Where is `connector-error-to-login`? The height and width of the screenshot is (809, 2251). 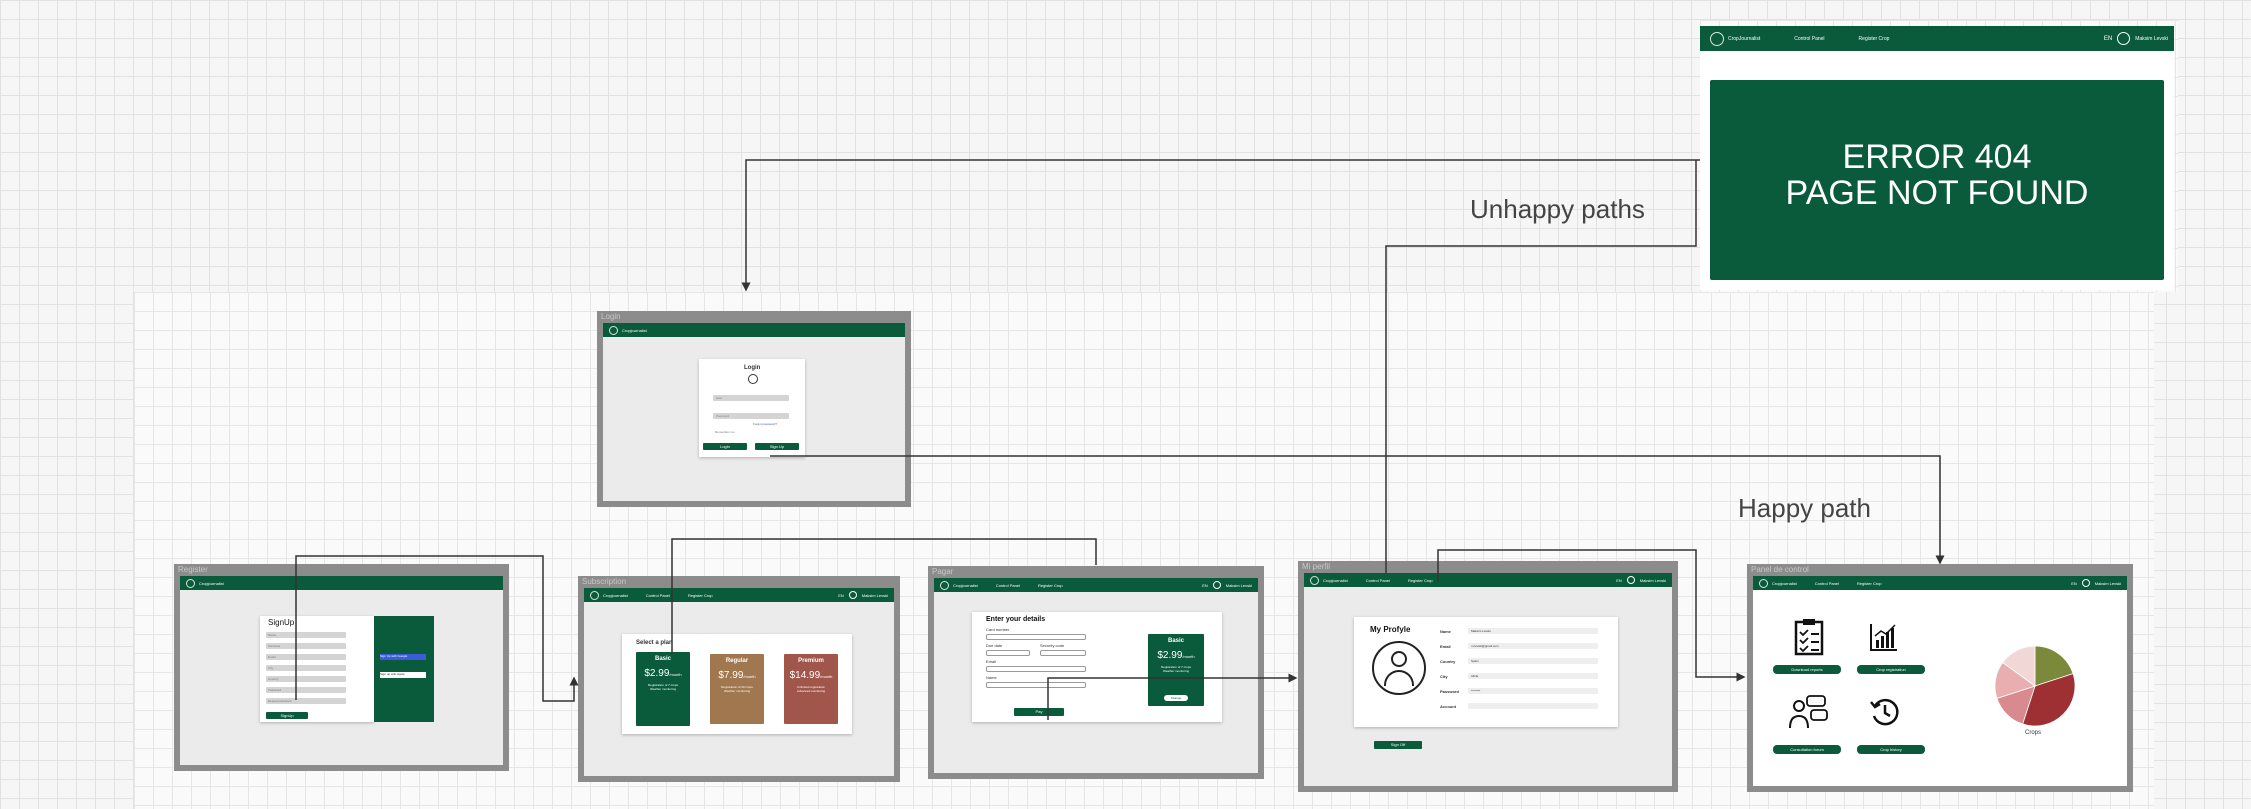
connector-error-to-login is located at coordinates (1220, 225).